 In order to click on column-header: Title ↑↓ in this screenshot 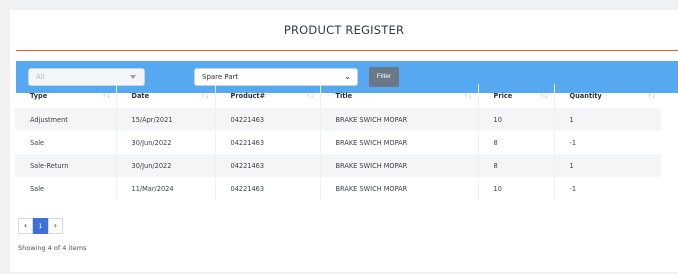, I will do `click(399, 96)`.